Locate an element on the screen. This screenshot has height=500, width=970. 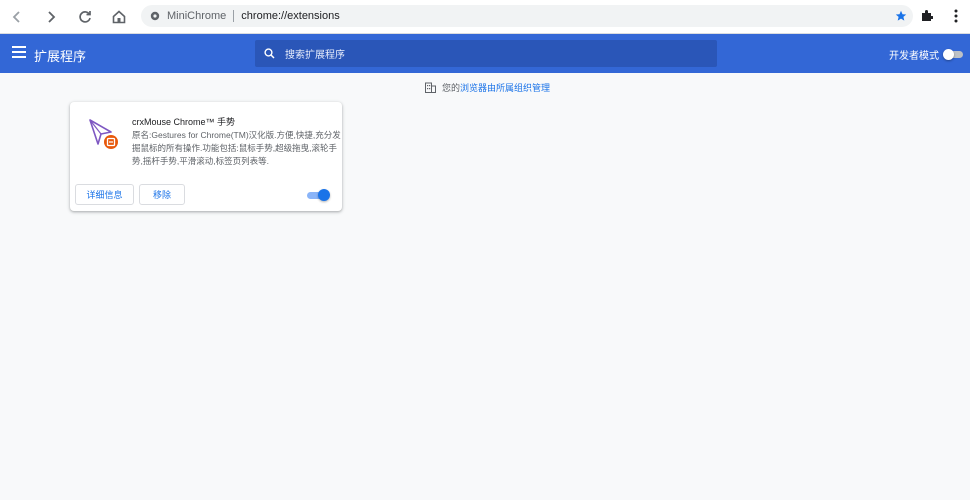
browser-menu-button is located at coordinates (956, 16).